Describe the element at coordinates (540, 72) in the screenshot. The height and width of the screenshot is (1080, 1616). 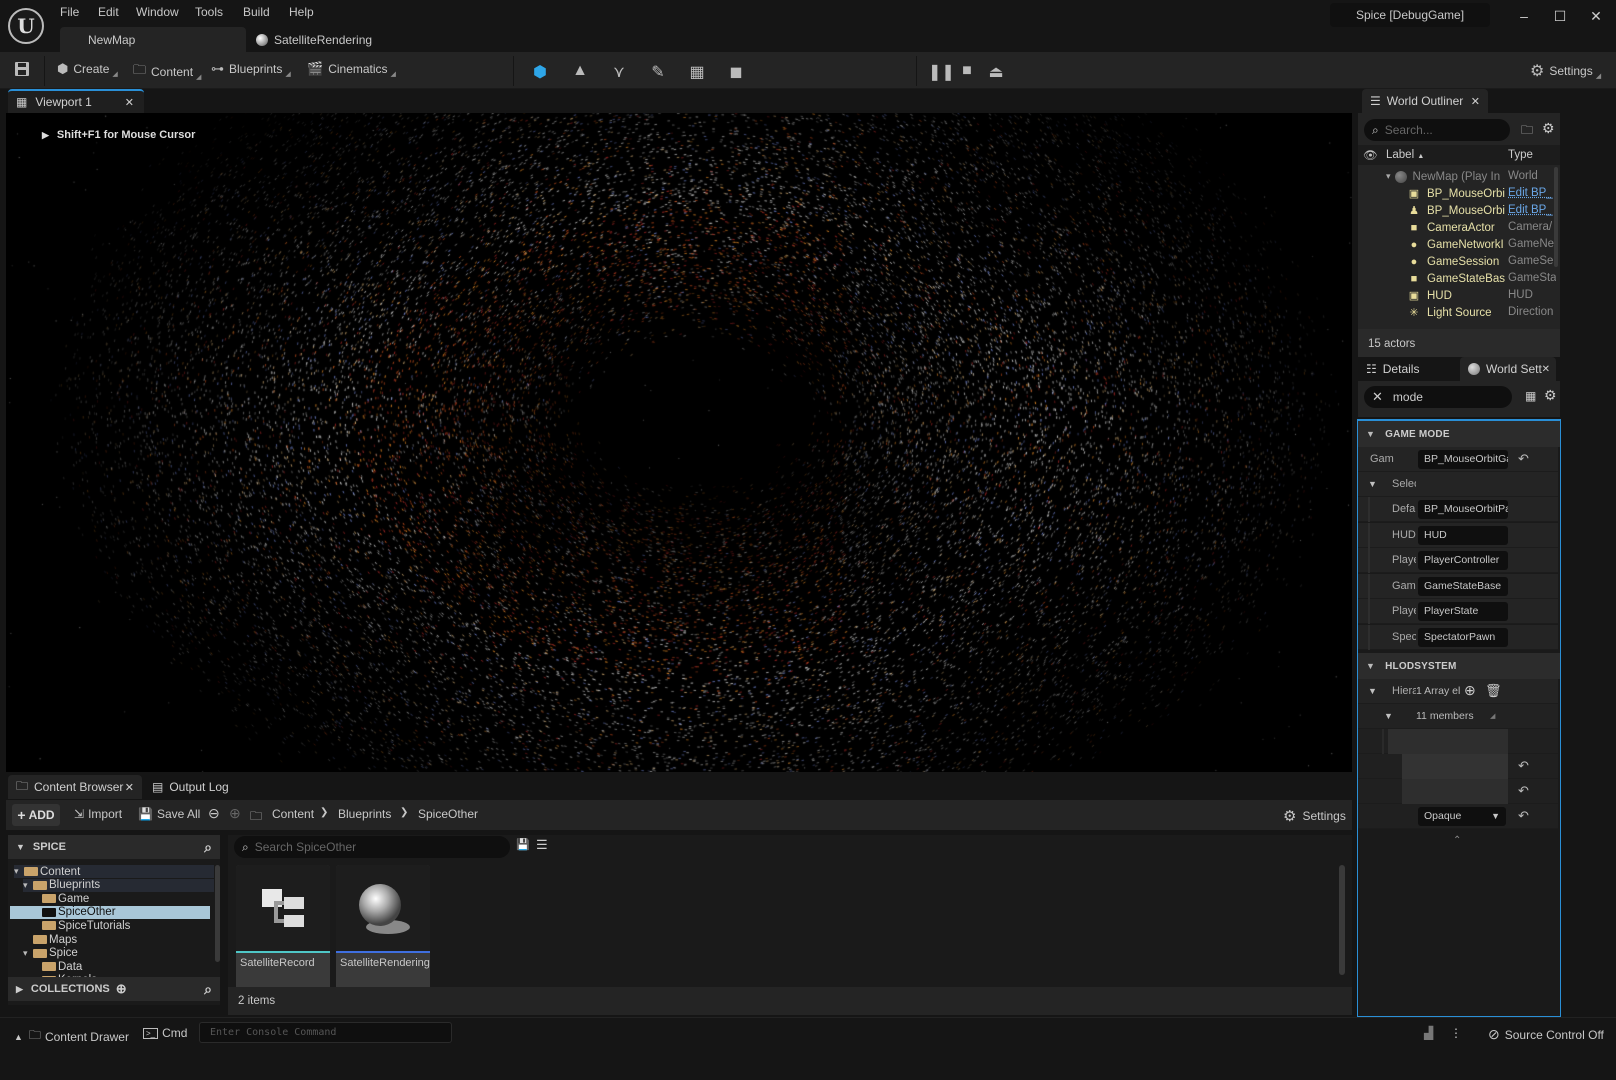
I see `select-mode-icon: ⬢` at that location.